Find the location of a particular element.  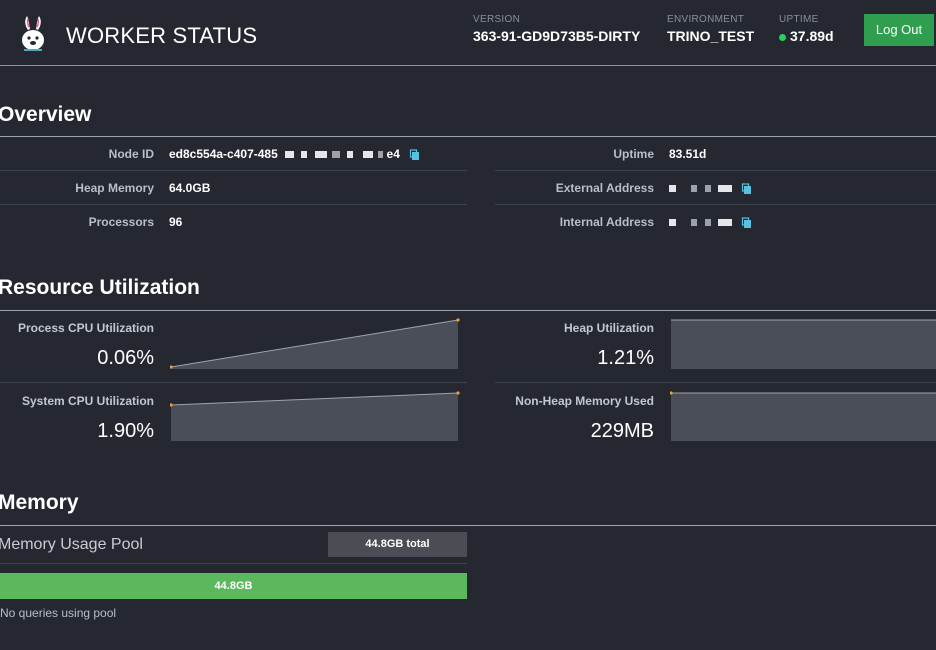

no-queries-text: No queries using pool is located at coordinates (58, 613).